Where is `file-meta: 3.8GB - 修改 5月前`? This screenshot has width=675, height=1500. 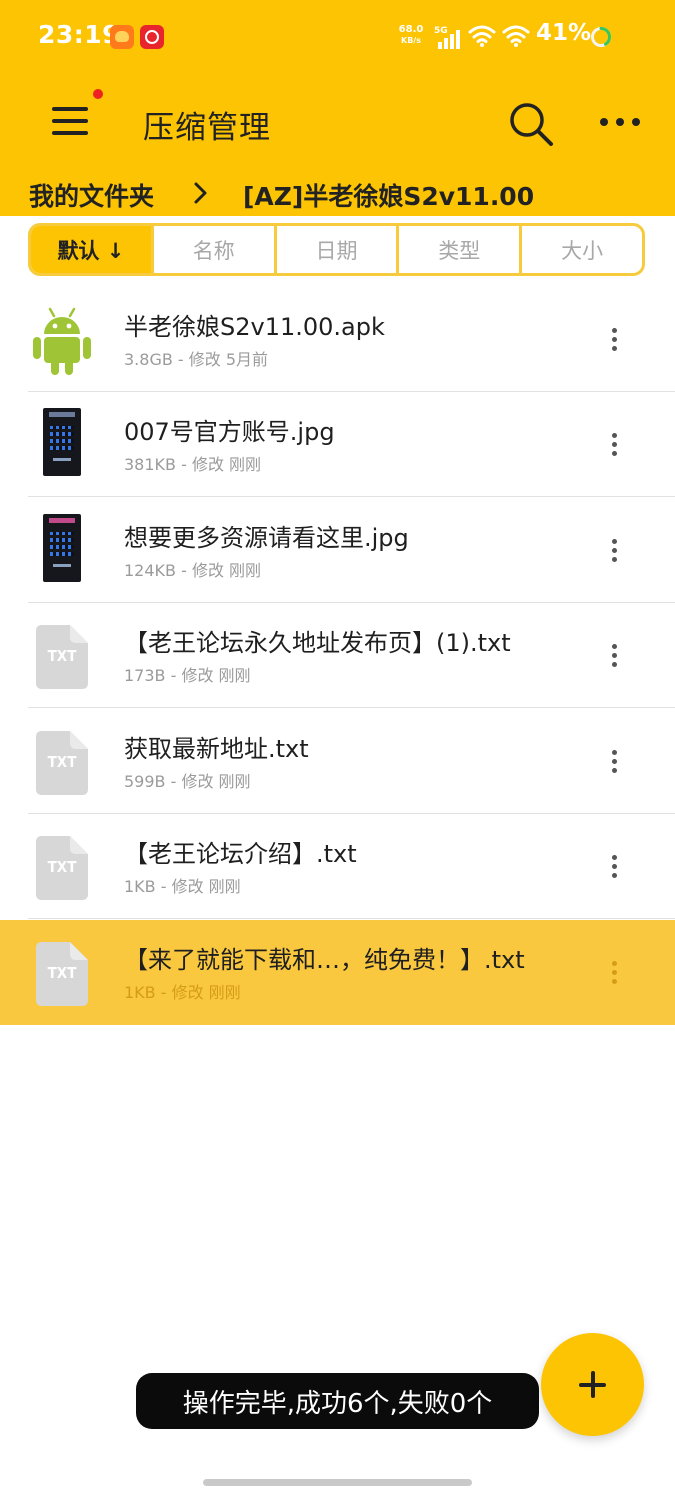 file-meta: 3.8GB - 修改 5月前 is located at coordinates (196, 359).